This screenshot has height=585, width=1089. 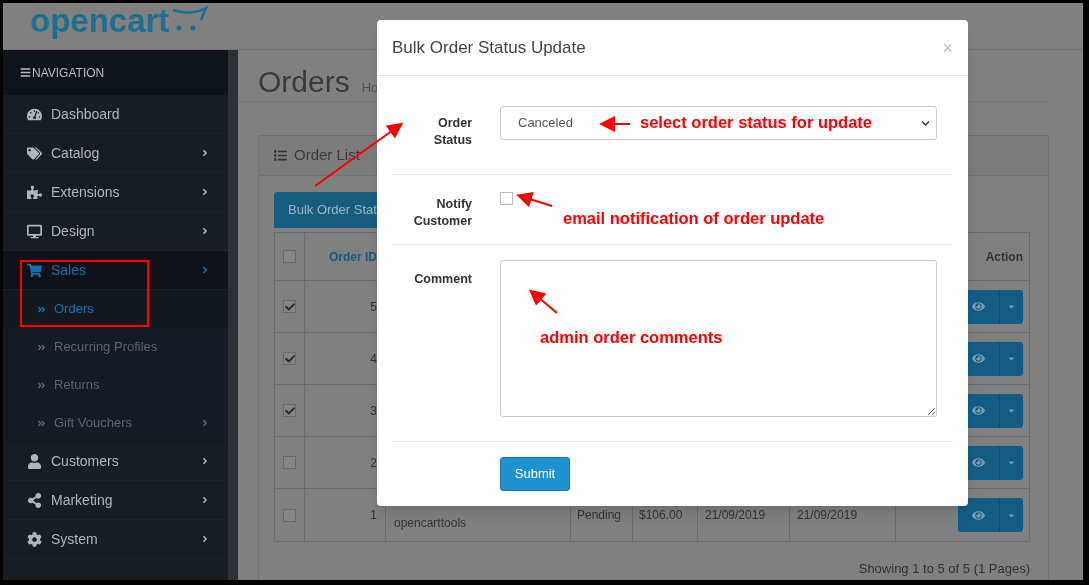 What do you see at coordinates (304, 82) in the screenshot?
I see `page-title: Orders` at bounding box center [304, 82].